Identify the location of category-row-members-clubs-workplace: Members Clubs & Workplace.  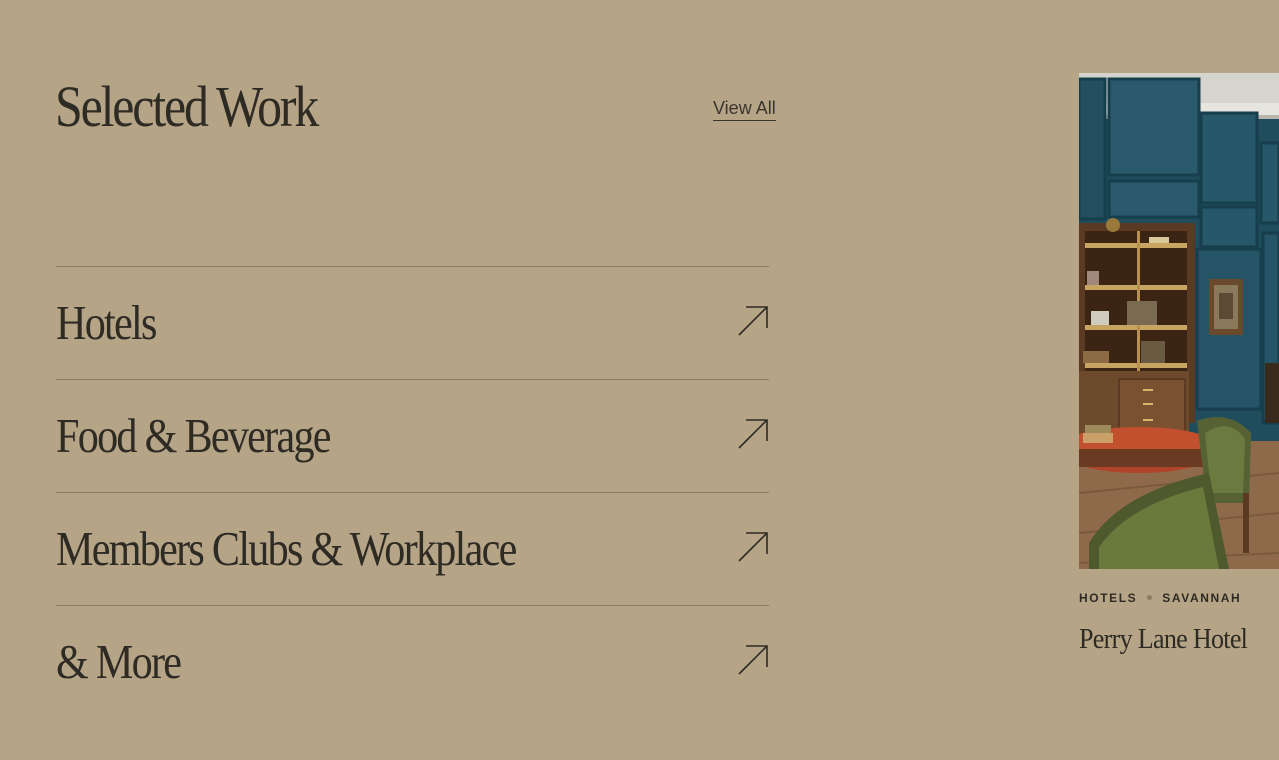
(412, 549).